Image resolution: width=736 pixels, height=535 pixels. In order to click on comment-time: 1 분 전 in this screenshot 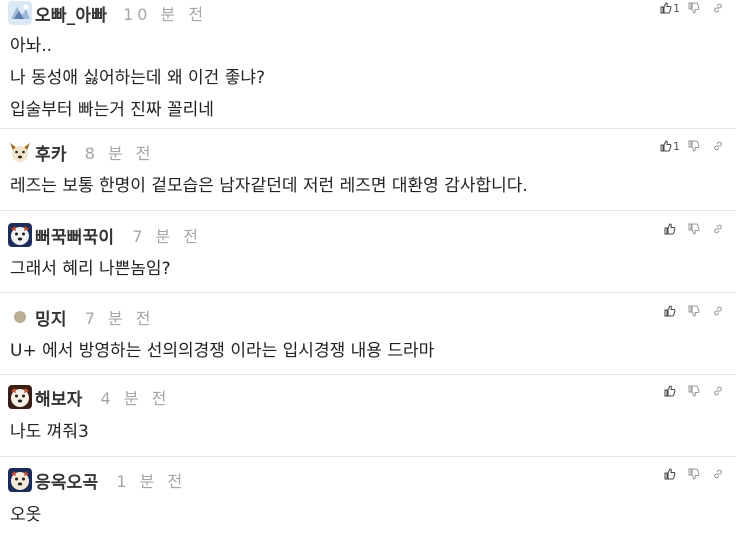, I will do `click(151, 481)`.